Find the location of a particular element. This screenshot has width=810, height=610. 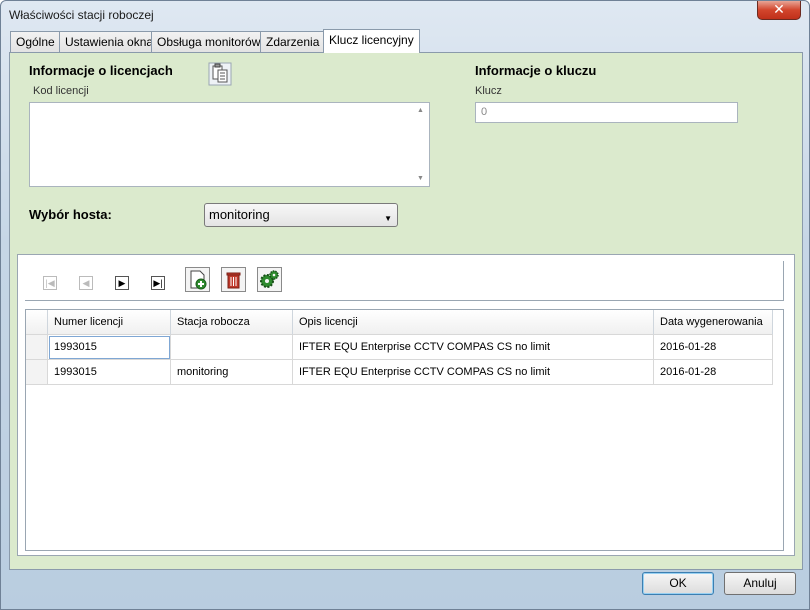

column-header-opis-licencji: Opis licencji is located at coordinates (473, 322).